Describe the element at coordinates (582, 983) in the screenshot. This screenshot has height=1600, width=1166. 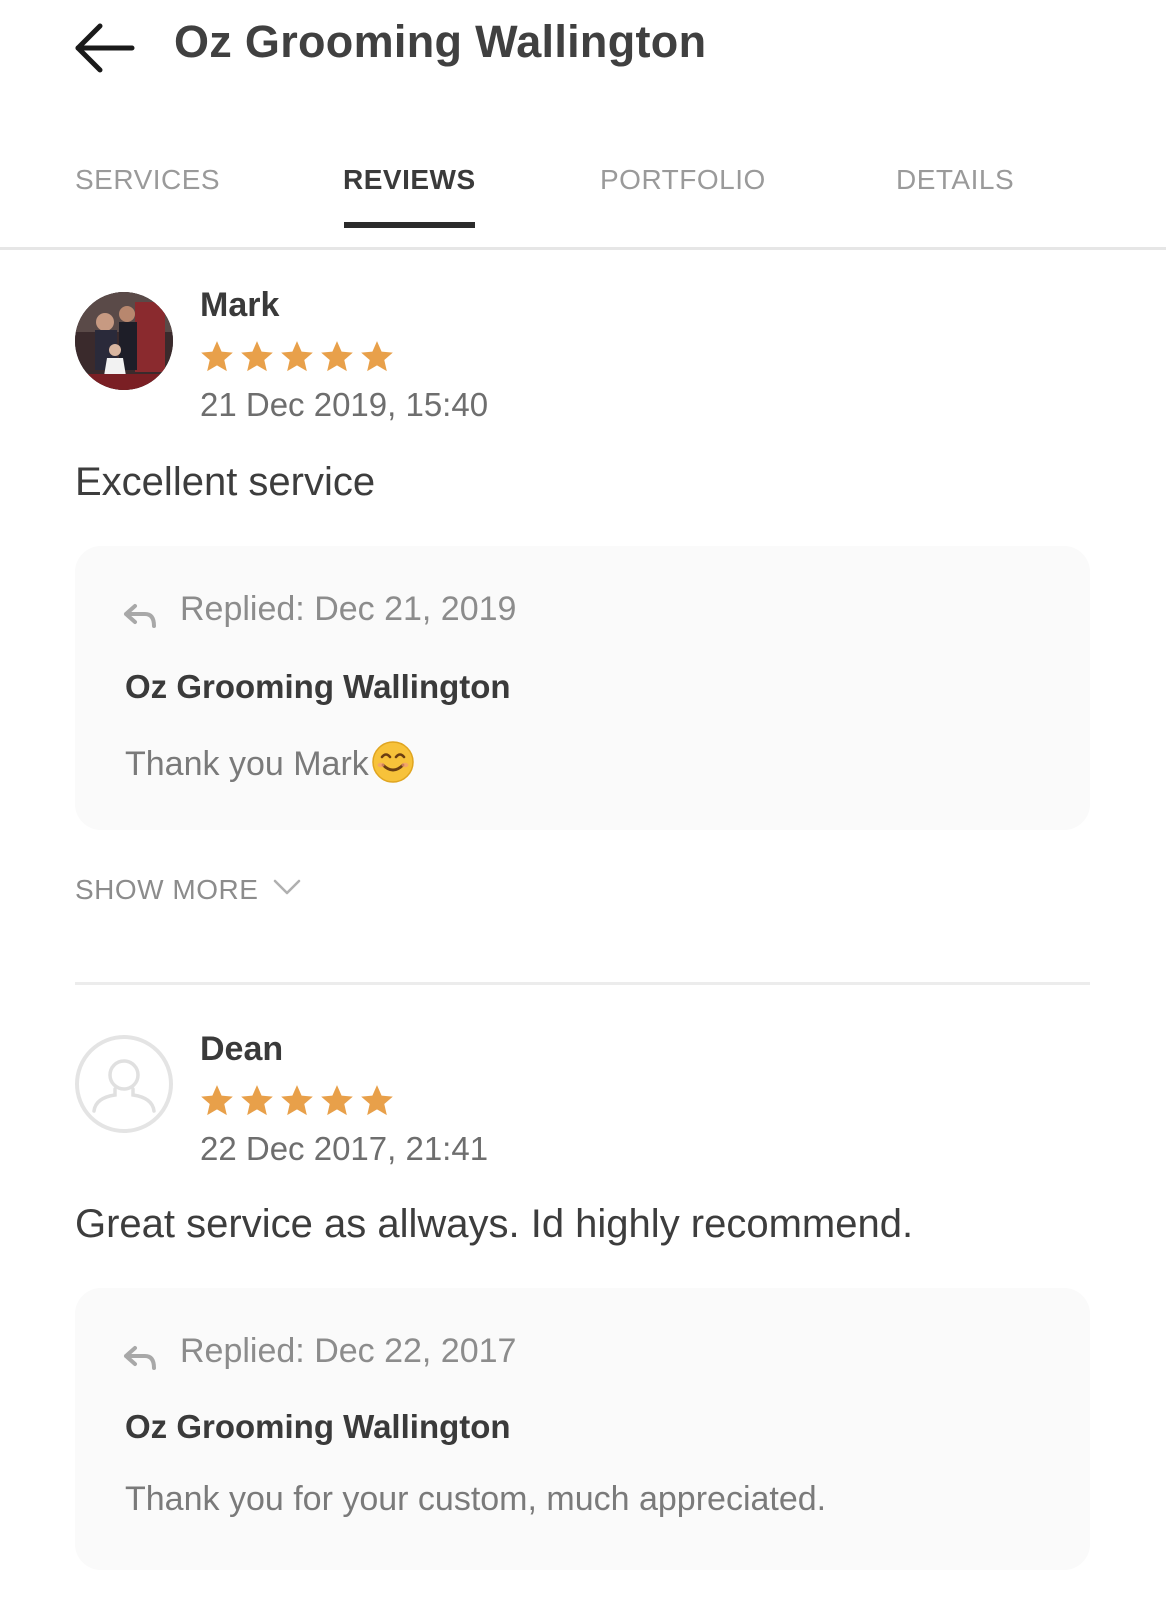
I see `review-divider` at that location.